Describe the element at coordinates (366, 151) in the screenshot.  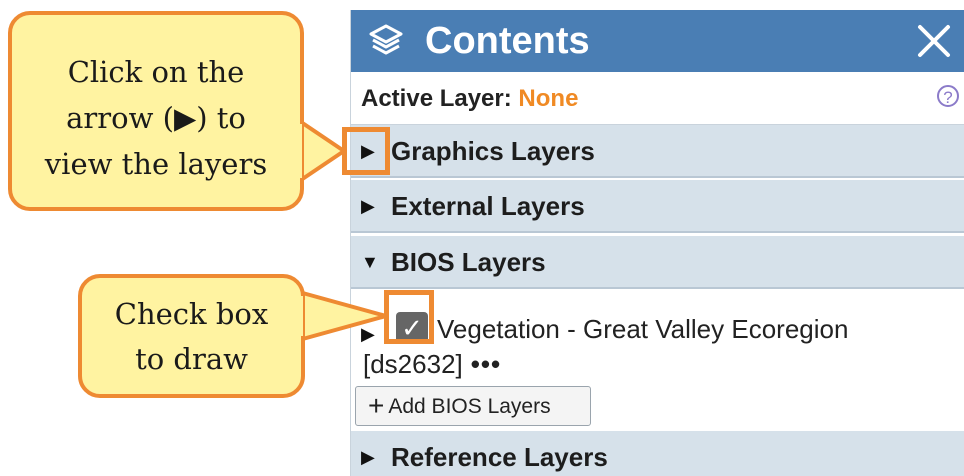
I see `highlight-expand-arrow` at that location.